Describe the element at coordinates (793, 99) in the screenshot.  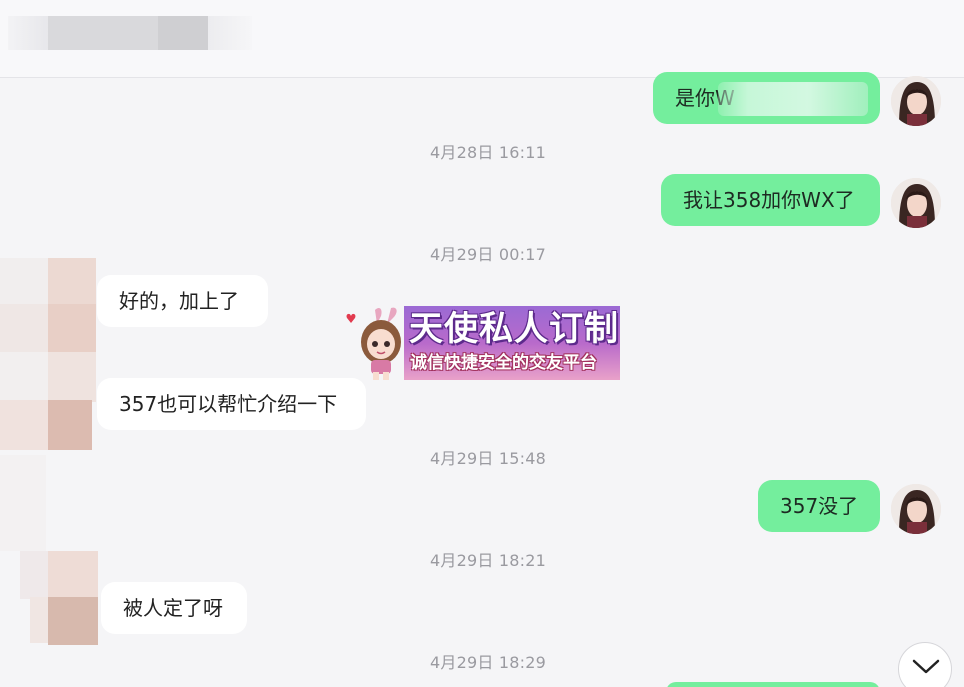
I see `message-text-blur` at that location.